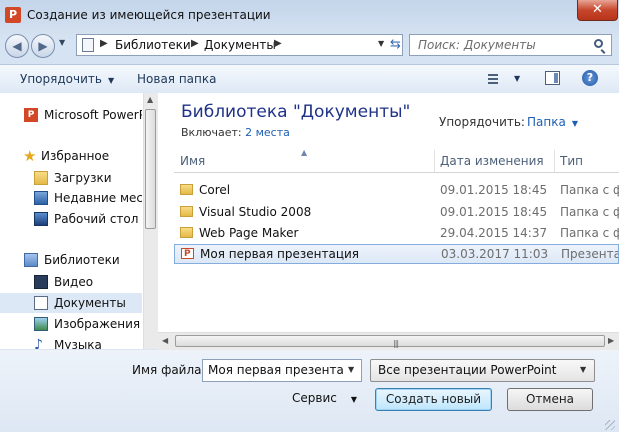 Image resolution: width=619 pixels, height=432 pixels. What do you see at coordinates (433, 399) in the screenshot?
I see `create-new-button: Создать новый` at bounding box center [433, 399].